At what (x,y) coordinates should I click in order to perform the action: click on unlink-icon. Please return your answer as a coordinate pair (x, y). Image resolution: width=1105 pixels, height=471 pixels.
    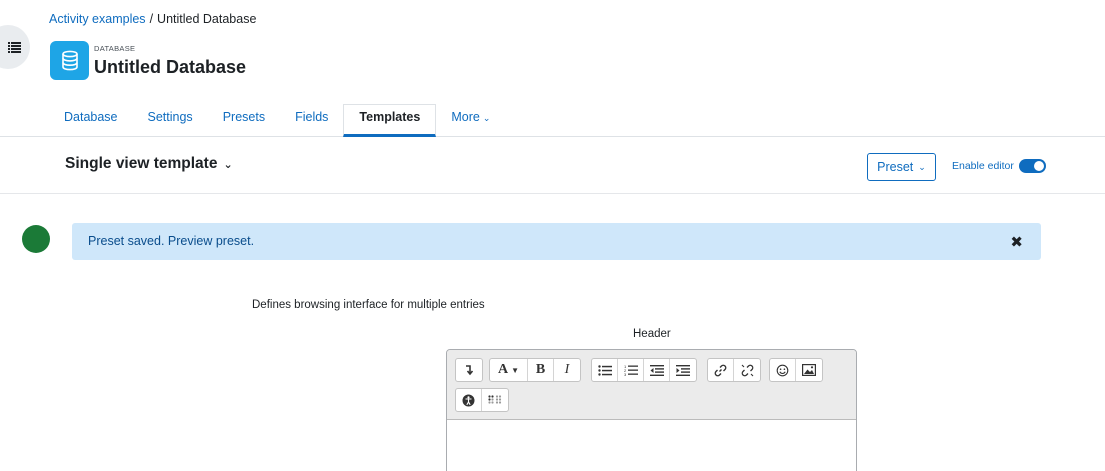
    Looking at the image, I should click on (747, 370).